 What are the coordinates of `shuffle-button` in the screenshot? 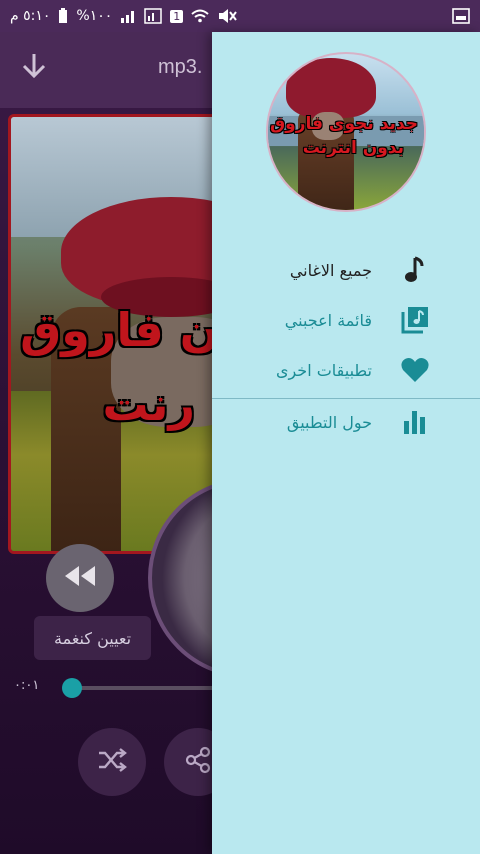 It's located at (112, 762).